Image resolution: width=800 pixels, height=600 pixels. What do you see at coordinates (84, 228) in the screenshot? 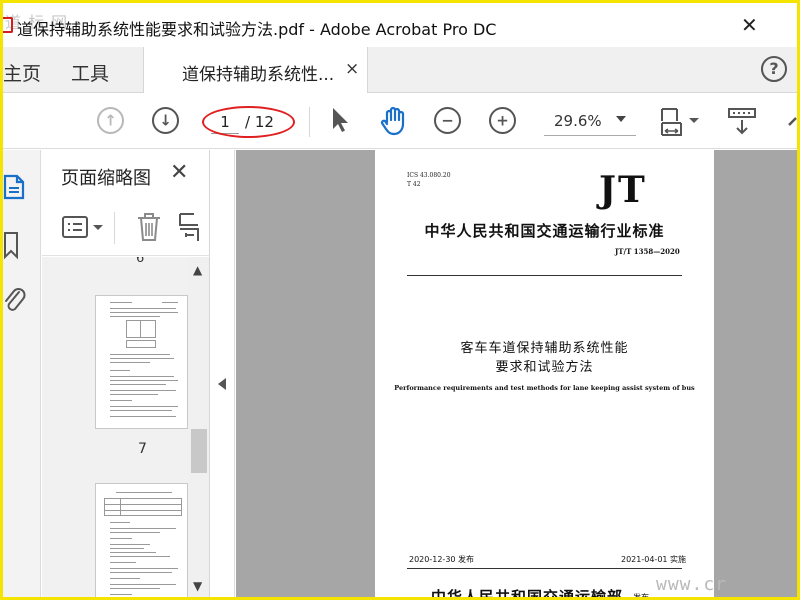
I see `thumbnail-options-icon` at bounding box center [84, 228].